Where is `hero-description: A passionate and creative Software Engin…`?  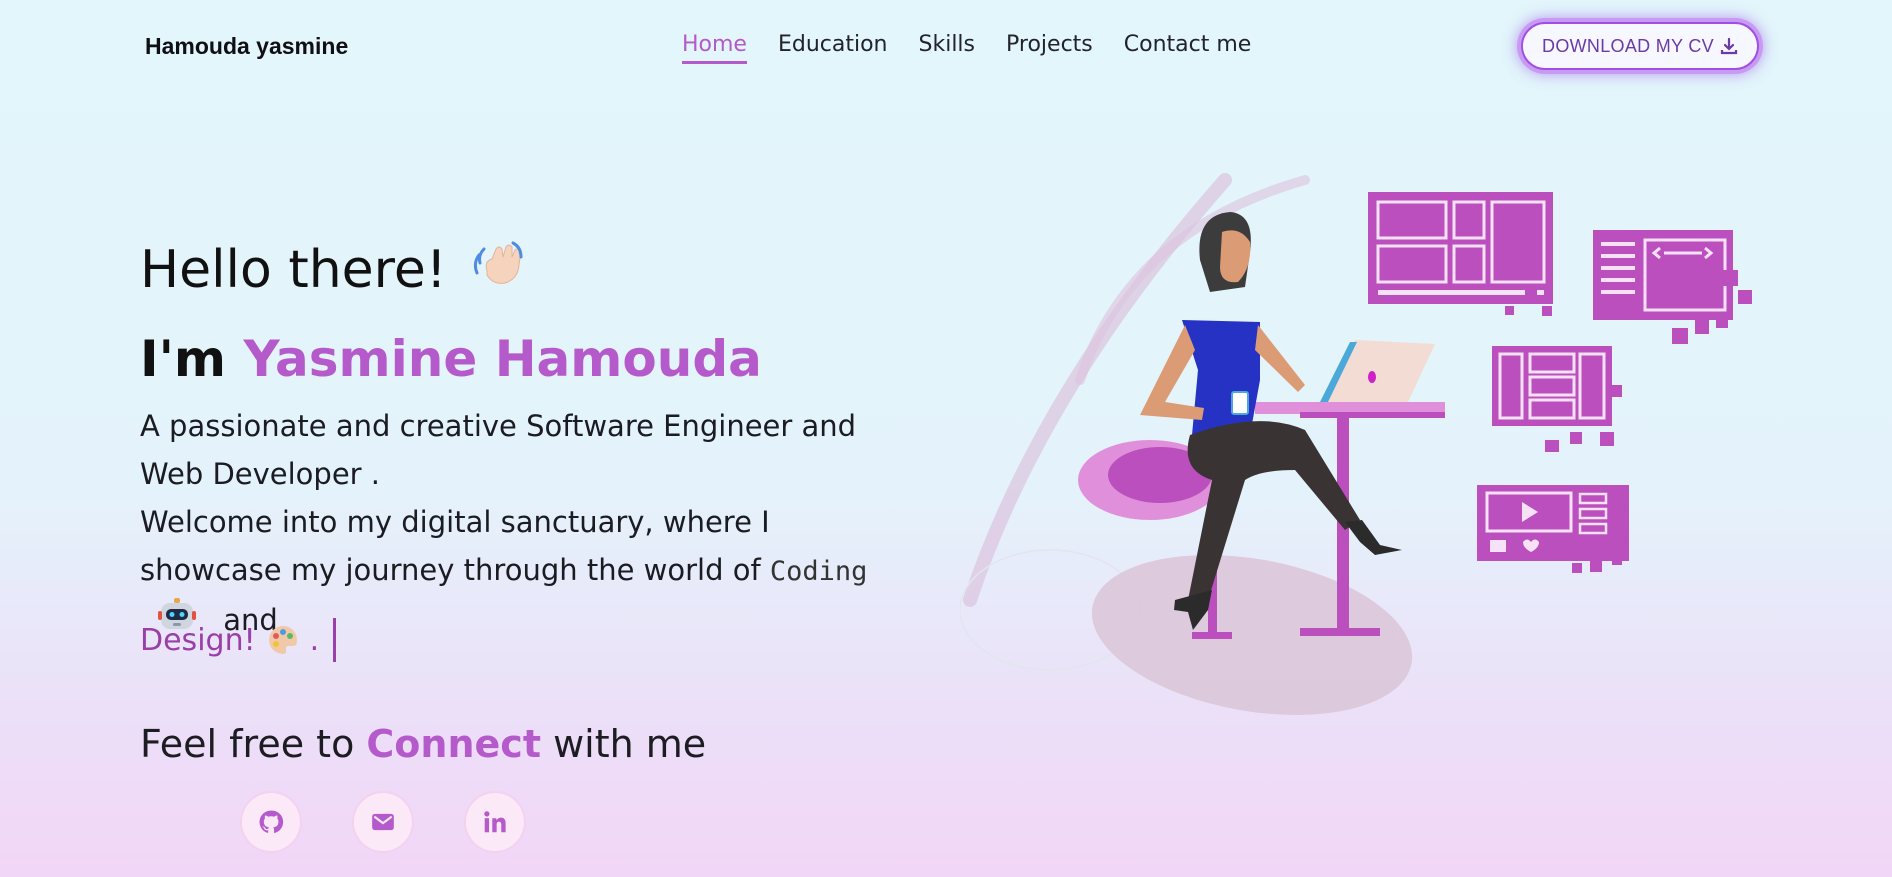
hero-description: A passionate and creative Software Engin… is located at coordinates (530, 524).